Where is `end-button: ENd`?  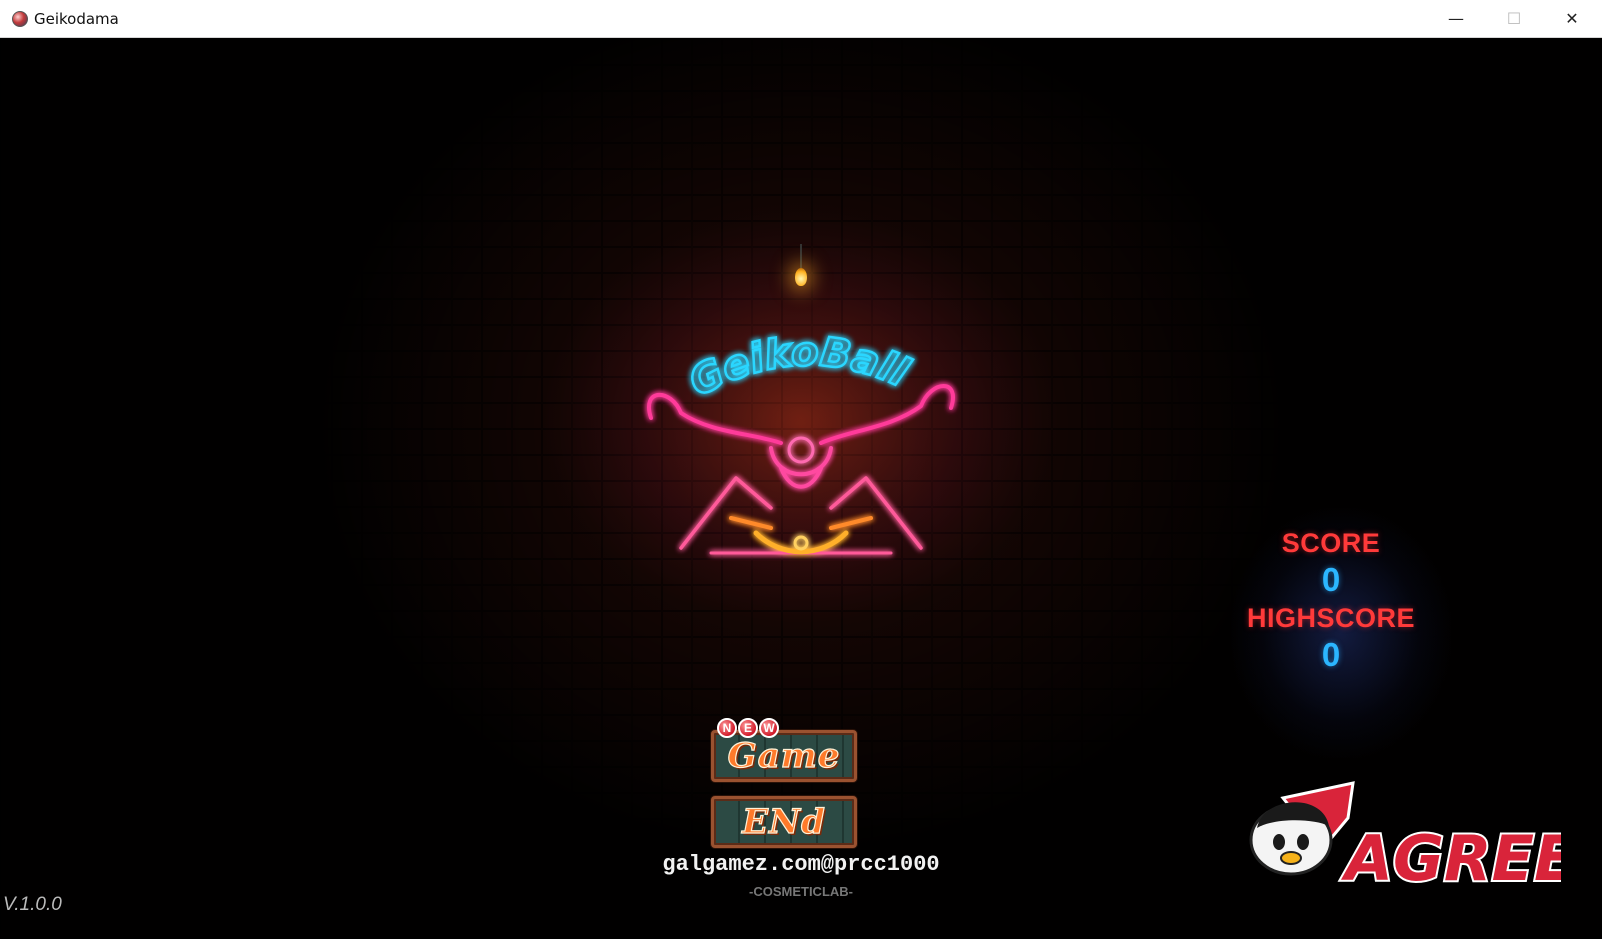
end-button: ENd is located at coordinates (784, 822).